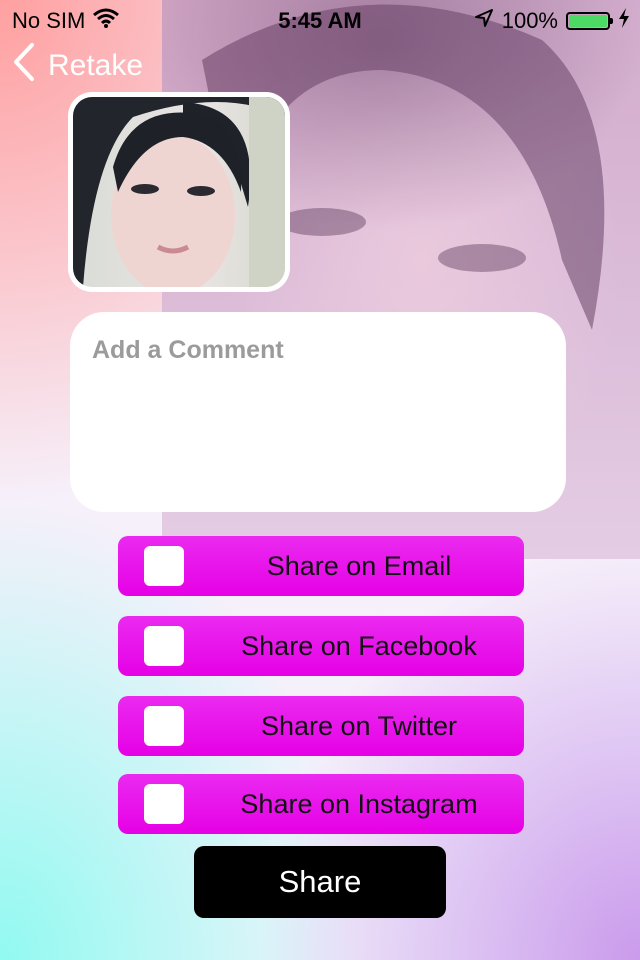  I want to click on location-arrow-icon, so click(484, 21).